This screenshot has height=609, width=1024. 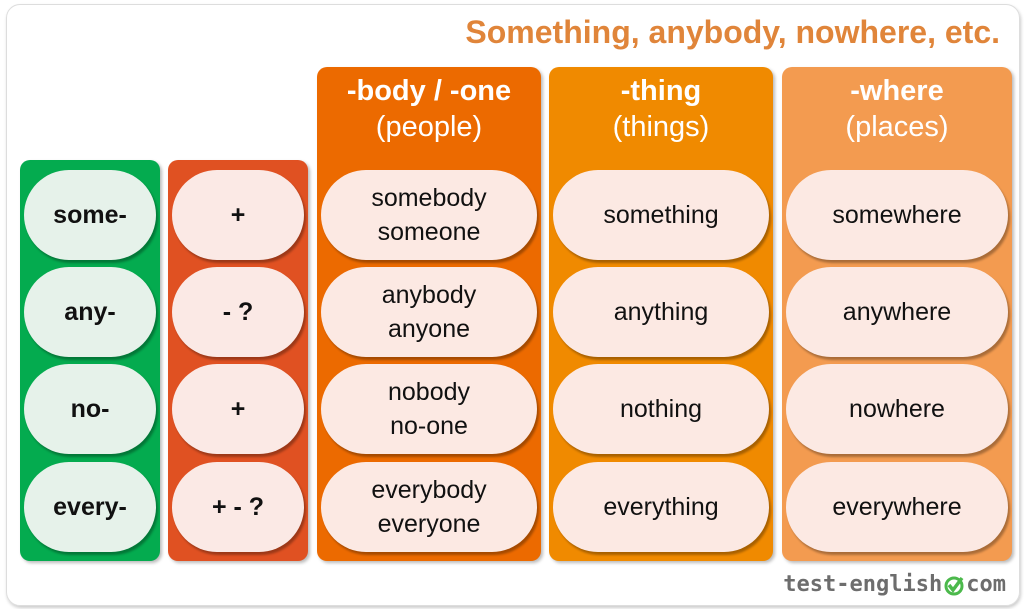 I want to click on word: anything, so click(x=661, y=312).